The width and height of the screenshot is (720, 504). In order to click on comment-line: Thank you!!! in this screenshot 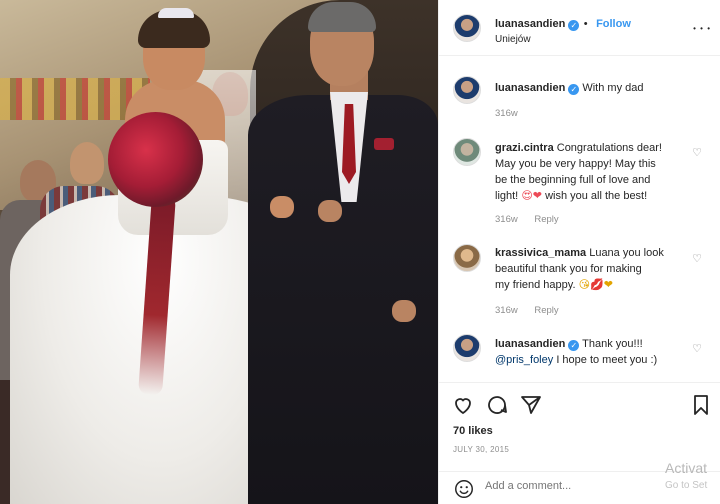, I will do `click(612, 344)`.